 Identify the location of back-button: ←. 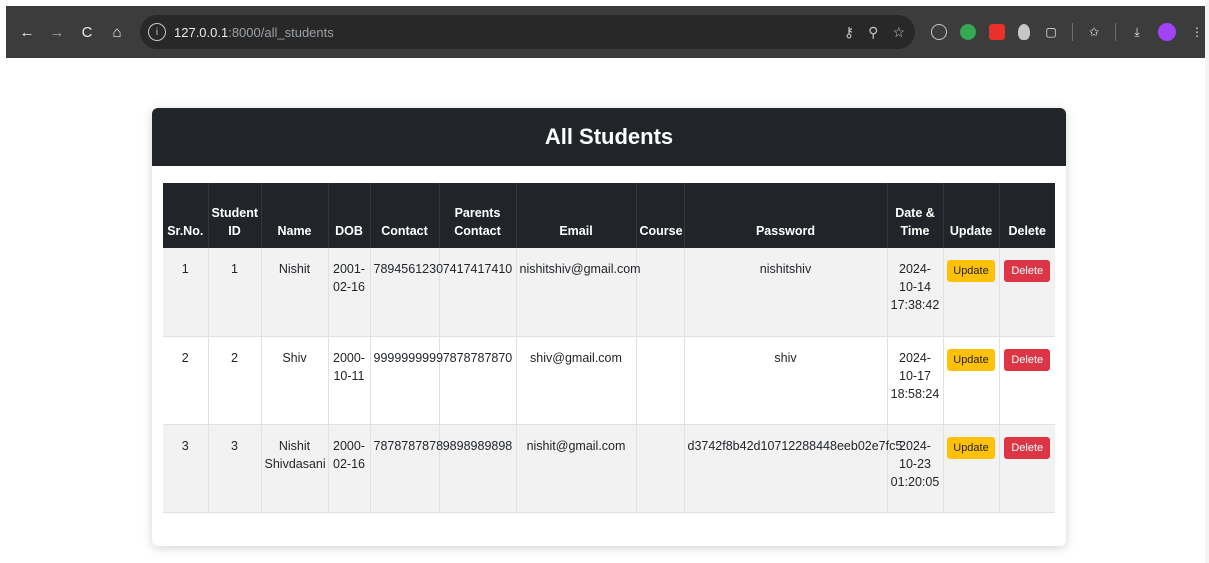
(27, 32).